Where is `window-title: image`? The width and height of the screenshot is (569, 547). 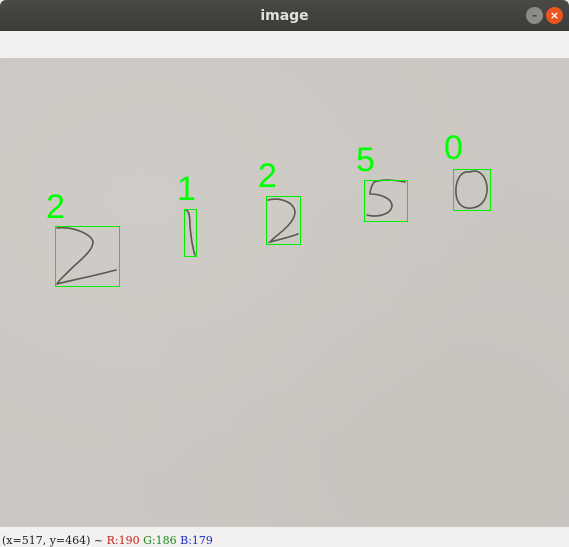
window-title: image is located at coordinates (284, 15).